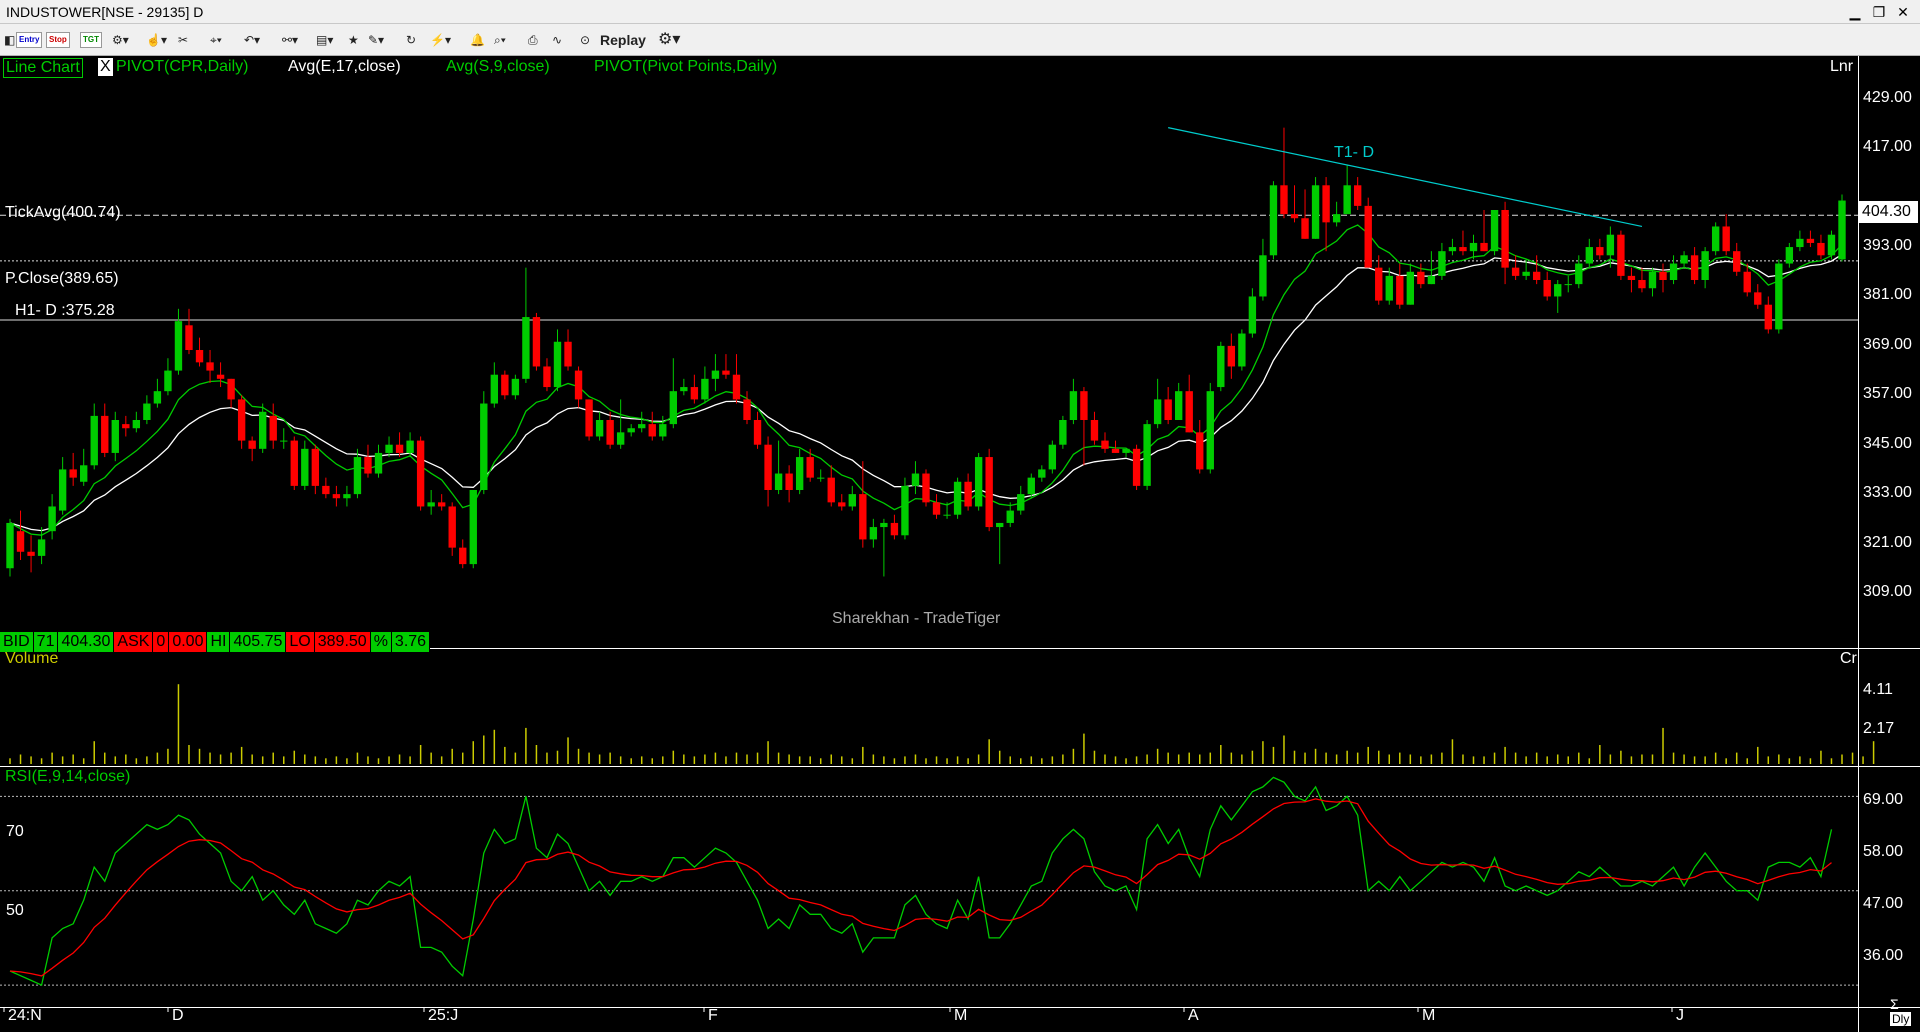  What do you see at coordinates (31, 659) in the screenshot?
I see `volume-panel-title: Volume` at bounding box center [31, 659].